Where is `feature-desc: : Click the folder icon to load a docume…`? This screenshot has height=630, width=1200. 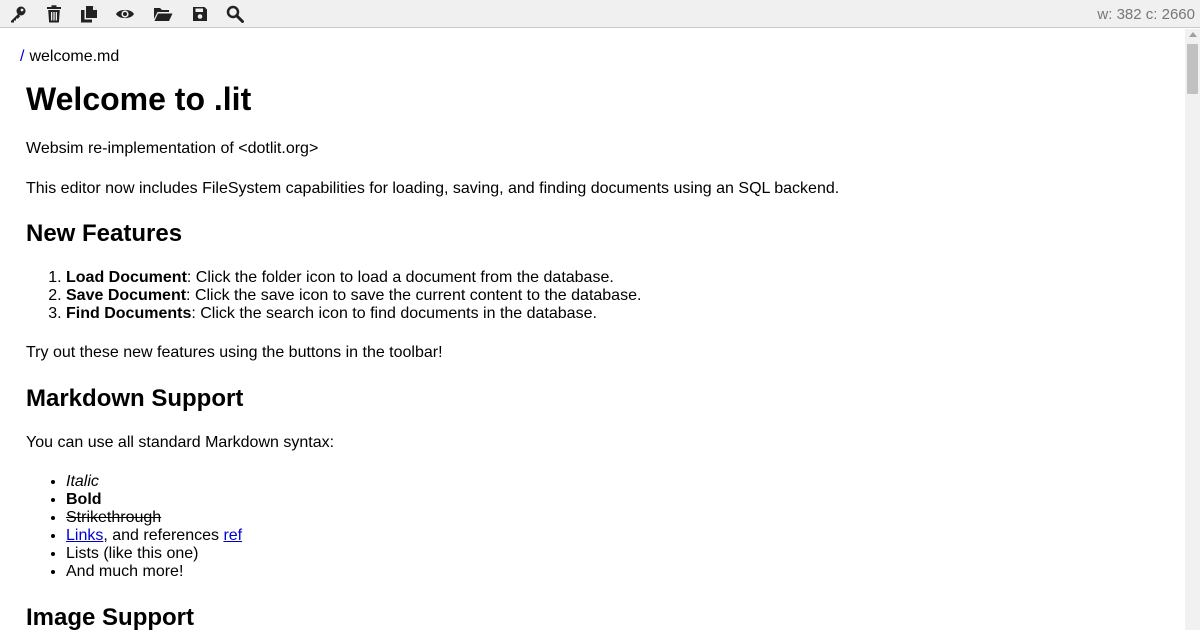
feature-desc: : Click the folder icon to load a docume… is located at coordinates (400, 277).